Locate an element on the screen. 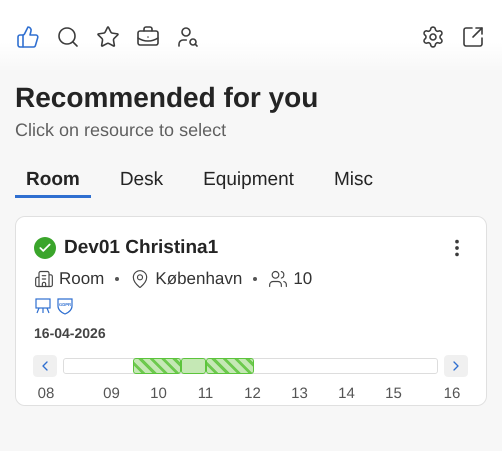 The width and height of the screenshot is (502, 451). tab: Desk is located at coordinates (141, 180).